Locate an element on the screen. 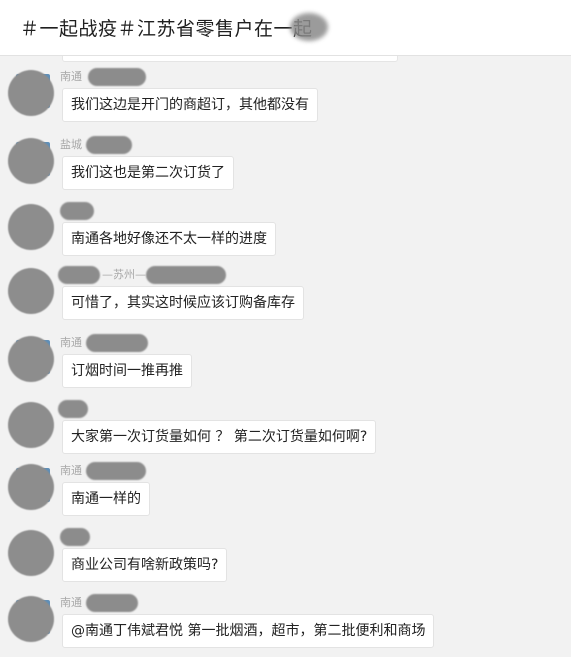 This screenshot has width=571, height=657. message-row: 大家第一次订货量如何 ？ 第二次订货量如何啊? is located at coordinates (285, 434).